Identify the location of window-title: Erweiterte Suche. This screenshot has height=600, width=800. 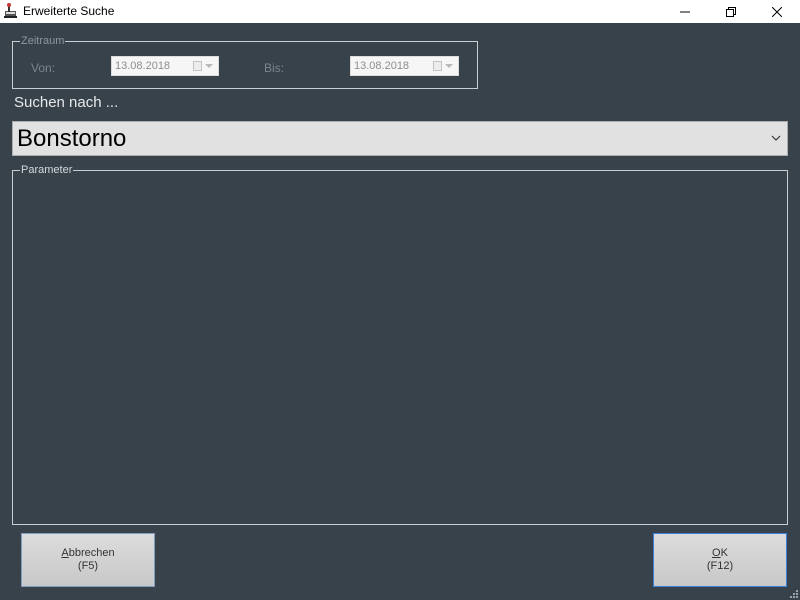
(69, 11).